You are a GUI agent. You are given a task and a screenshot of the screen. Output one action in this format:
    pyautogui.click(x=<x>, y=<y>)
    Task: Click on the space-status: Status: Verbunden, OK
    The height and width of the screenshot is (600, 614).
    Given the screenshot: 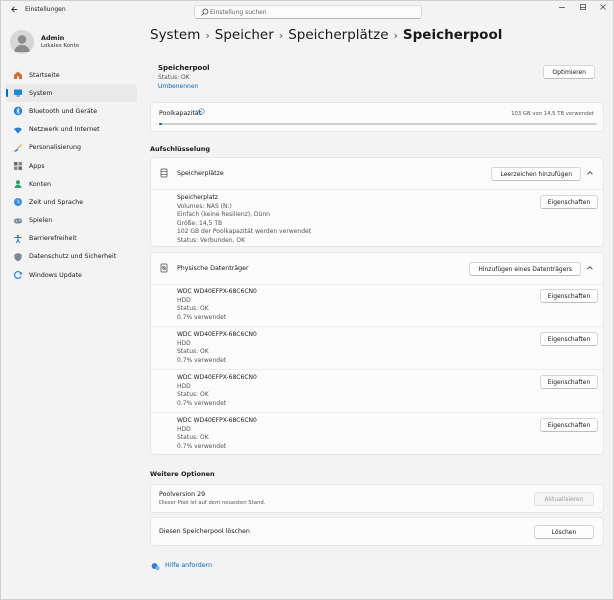 What is the action you would take?
    pyautogui.click(x=211, y=240)
    